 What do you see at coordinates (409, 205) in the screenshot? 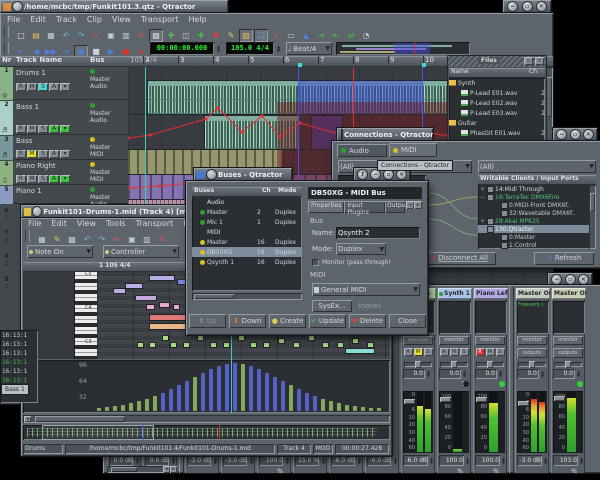
I see `tab-scroll-left-icon: ◂` at bounding box center [409, 205].